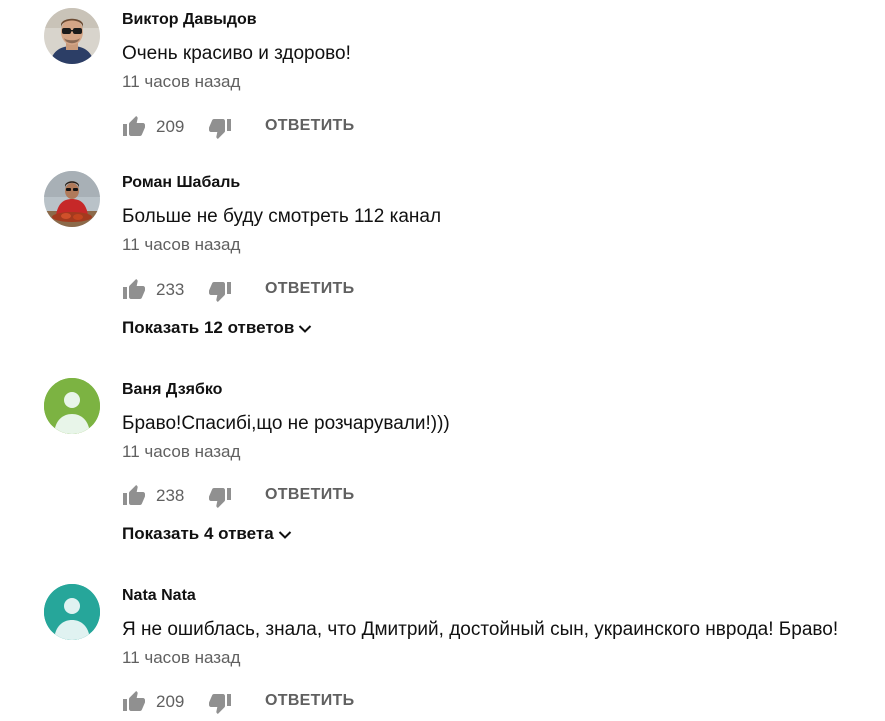 This screenshot has width=885, height=721. I want to click on comment-actions: 233 ОТВЕТИТЬ, so click(272, 290).